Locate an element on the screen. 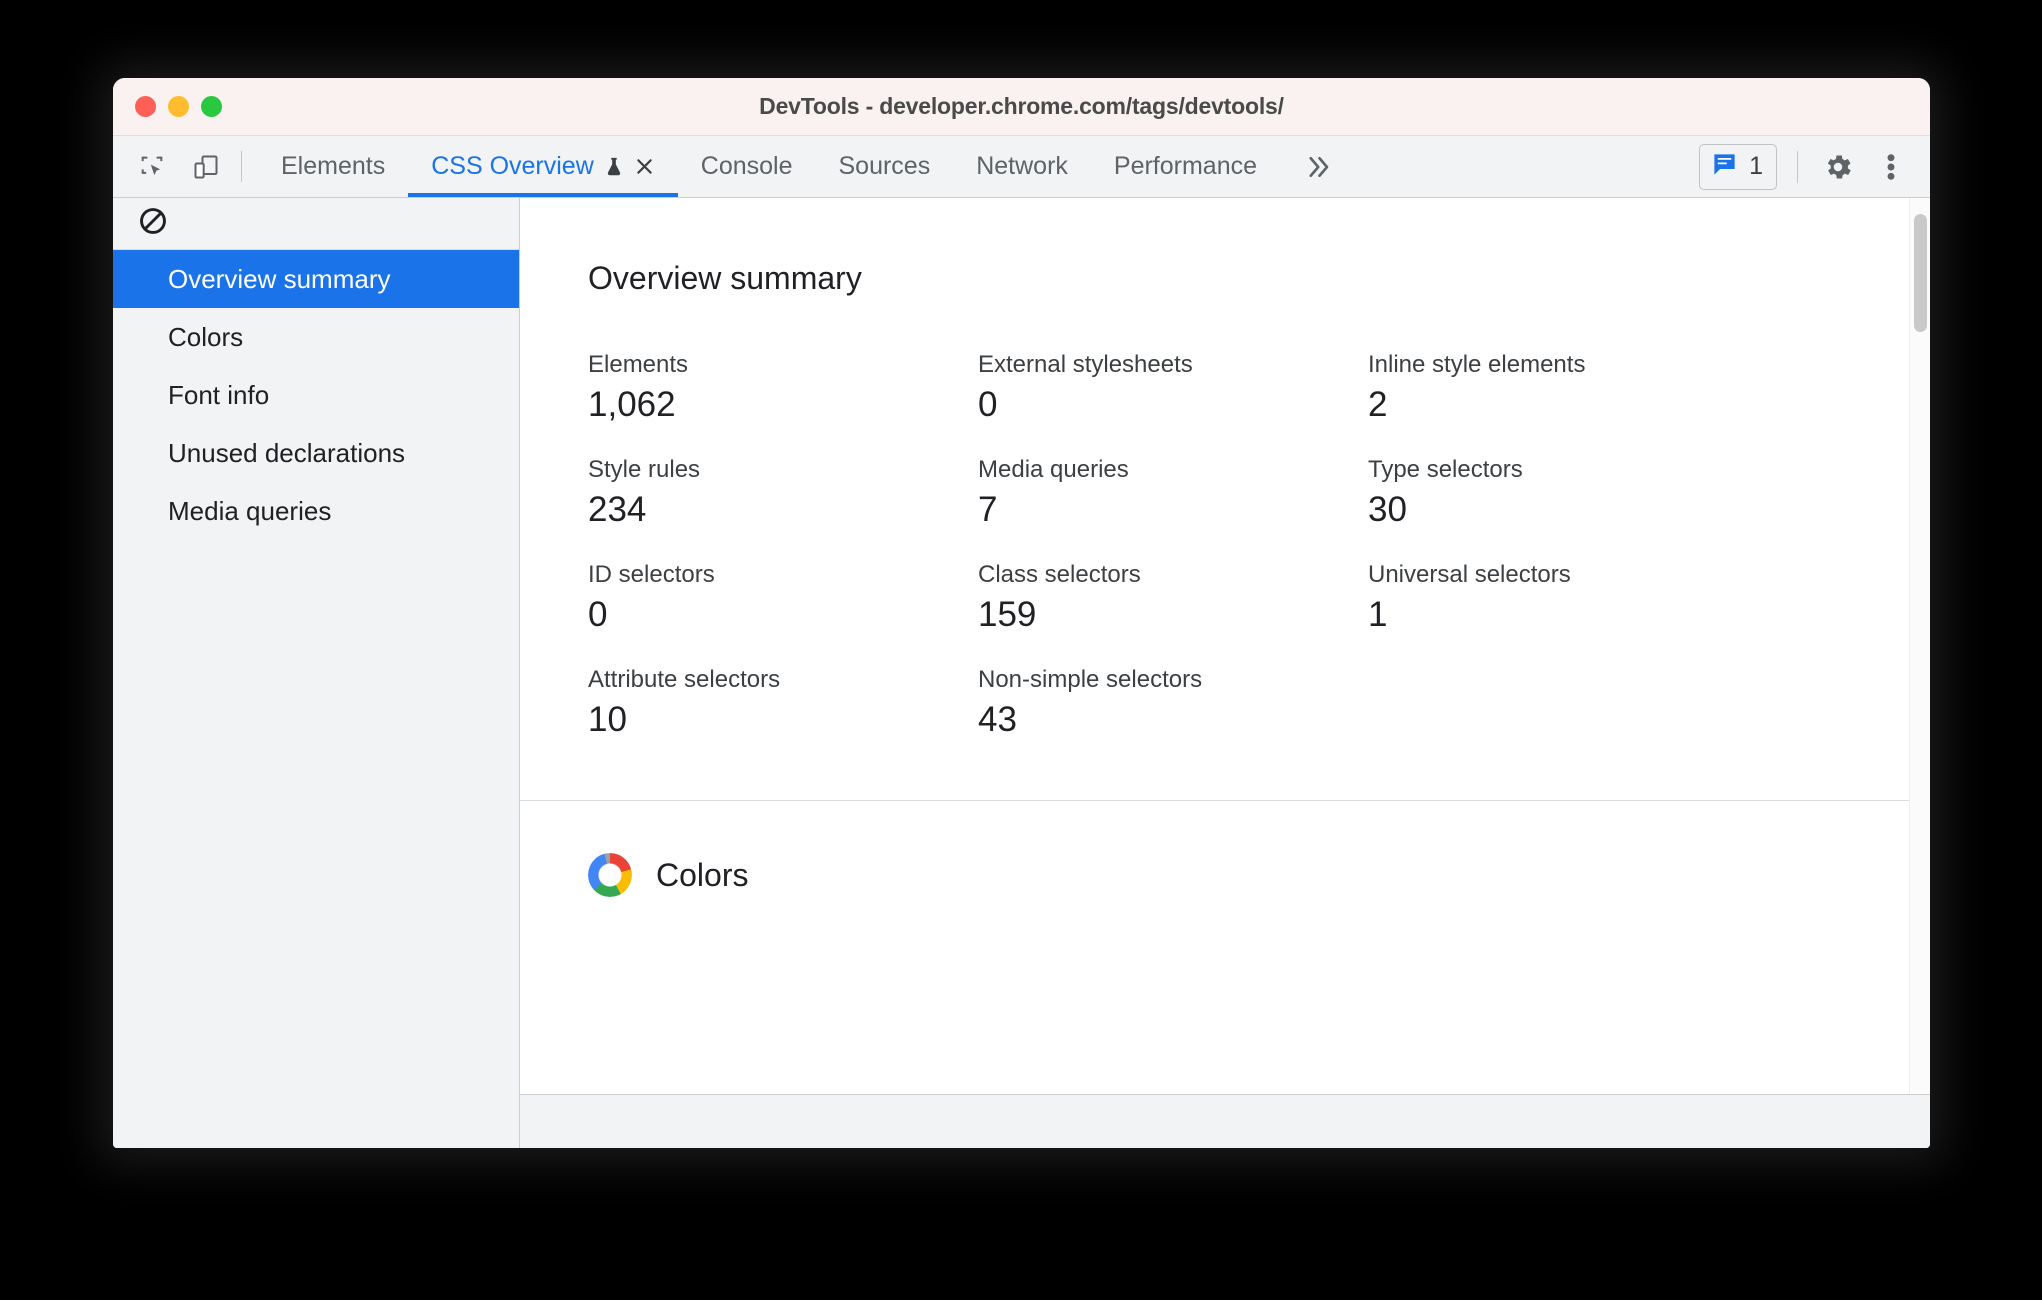 The image size is (2042, 1300). tab-label: CSS Overview is located at coordinates (512, 166).